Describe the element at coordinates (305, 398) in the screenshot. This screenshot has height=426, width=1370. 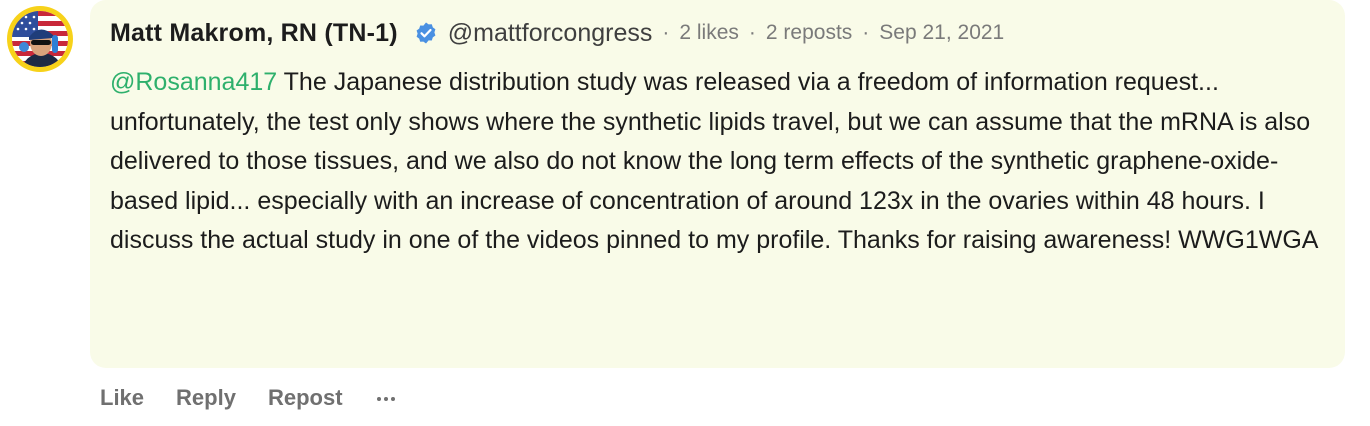
I see `repost-button: Repost` at that location.